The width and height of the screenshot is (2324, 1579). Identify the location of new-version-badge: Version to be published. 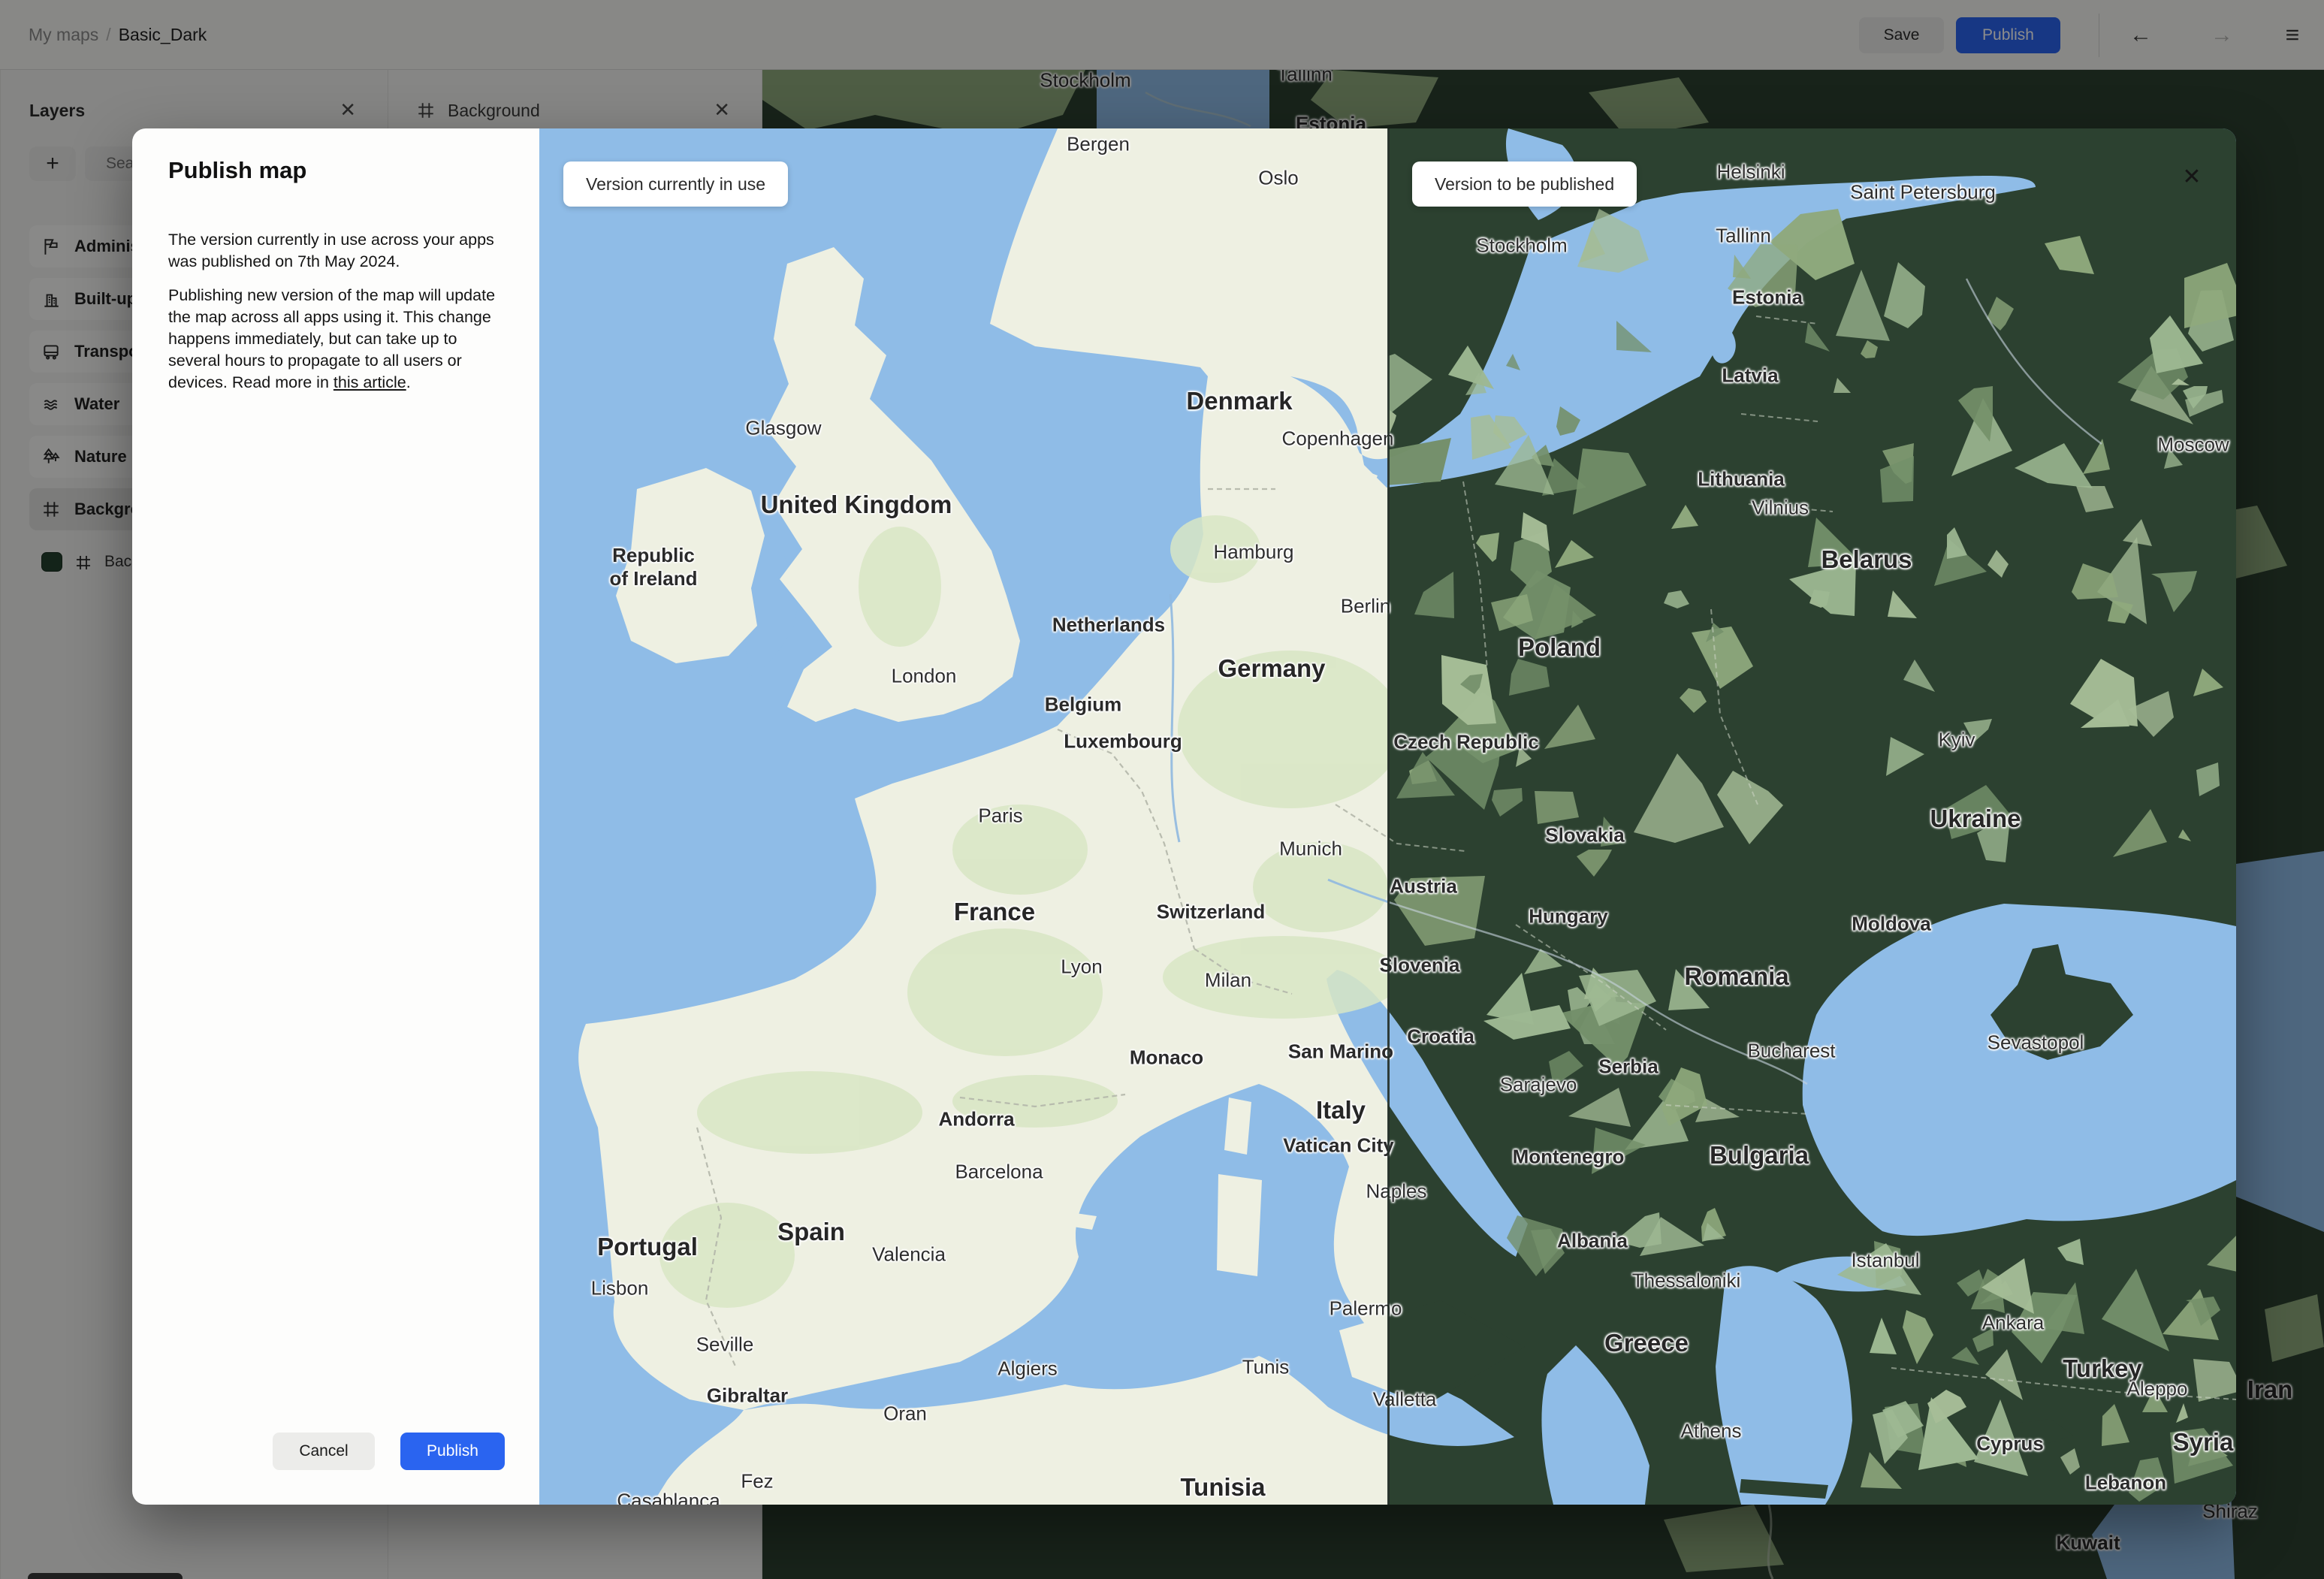
(1524, 185).